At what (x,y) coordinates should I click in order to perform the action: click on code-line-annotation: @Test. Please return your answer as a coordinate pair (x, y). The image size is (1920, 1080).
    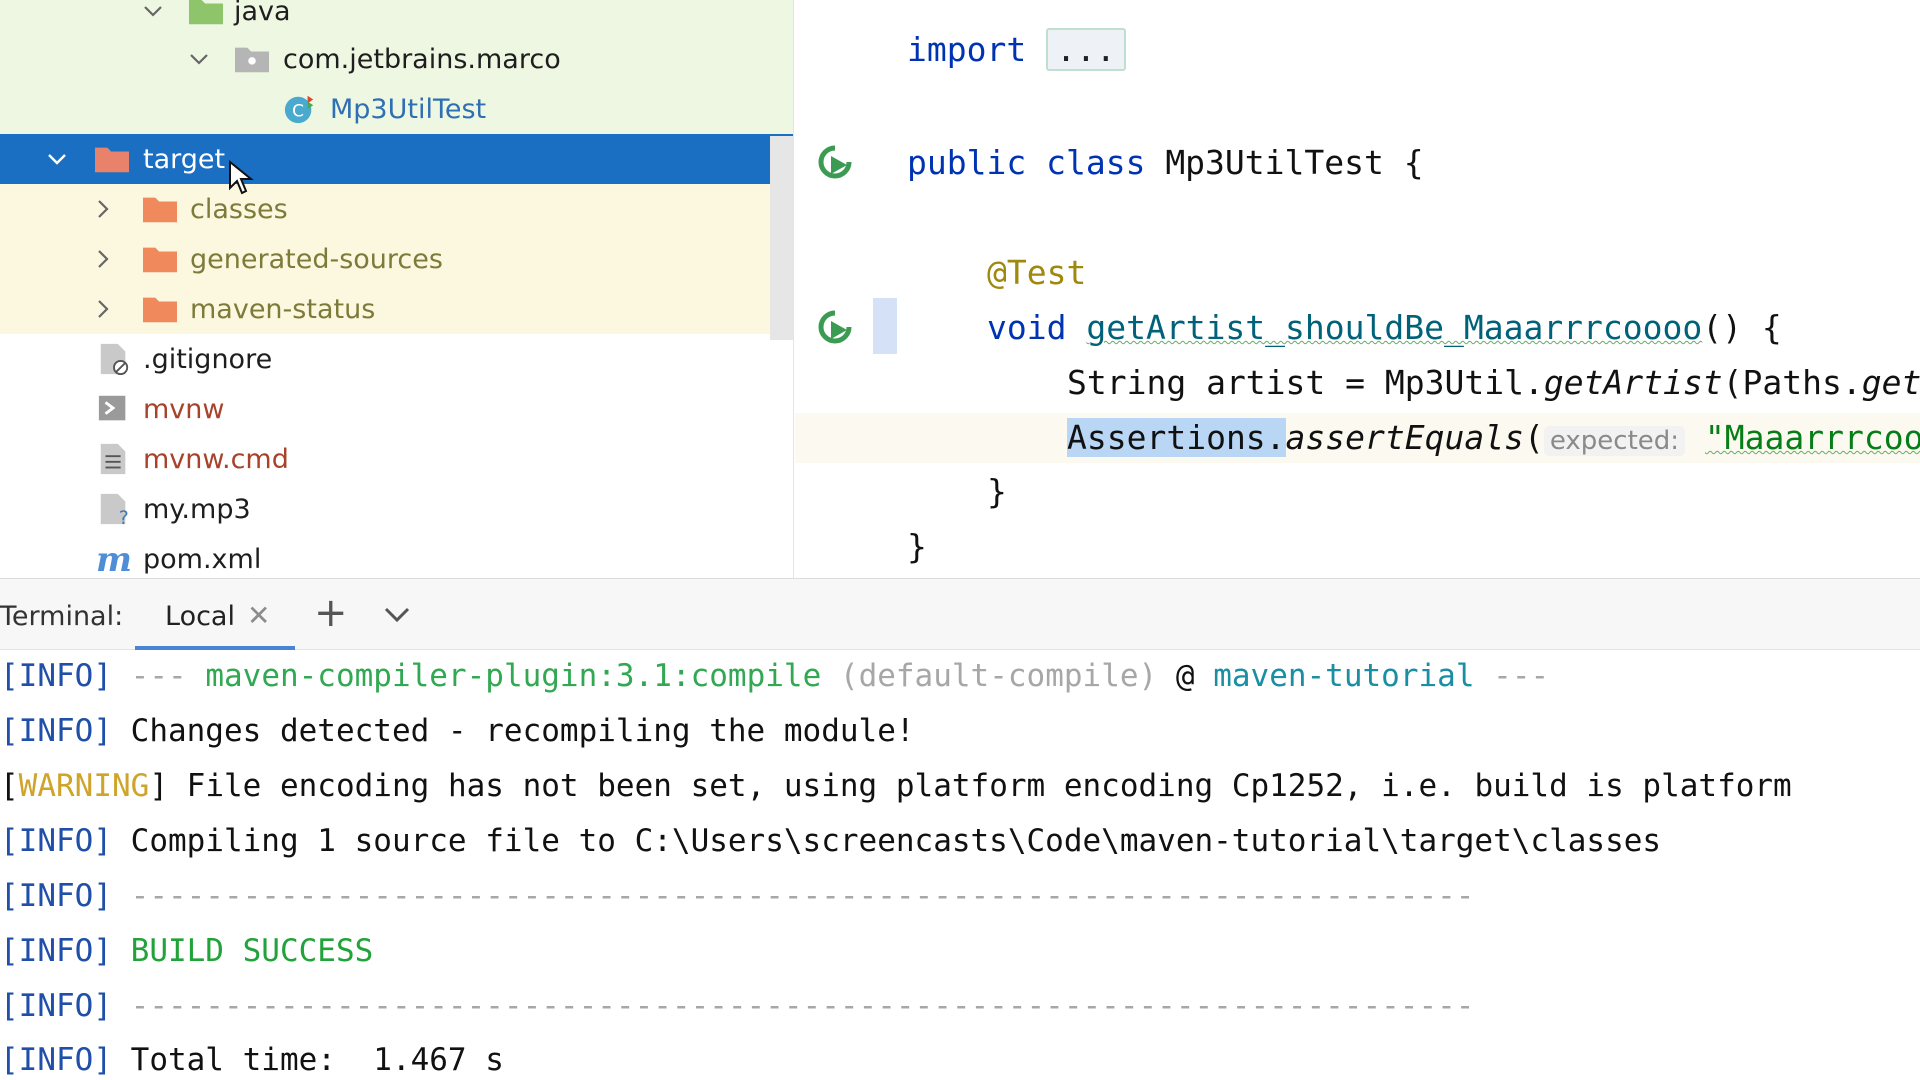
    Looking at the image, I should click on (1036, 272).